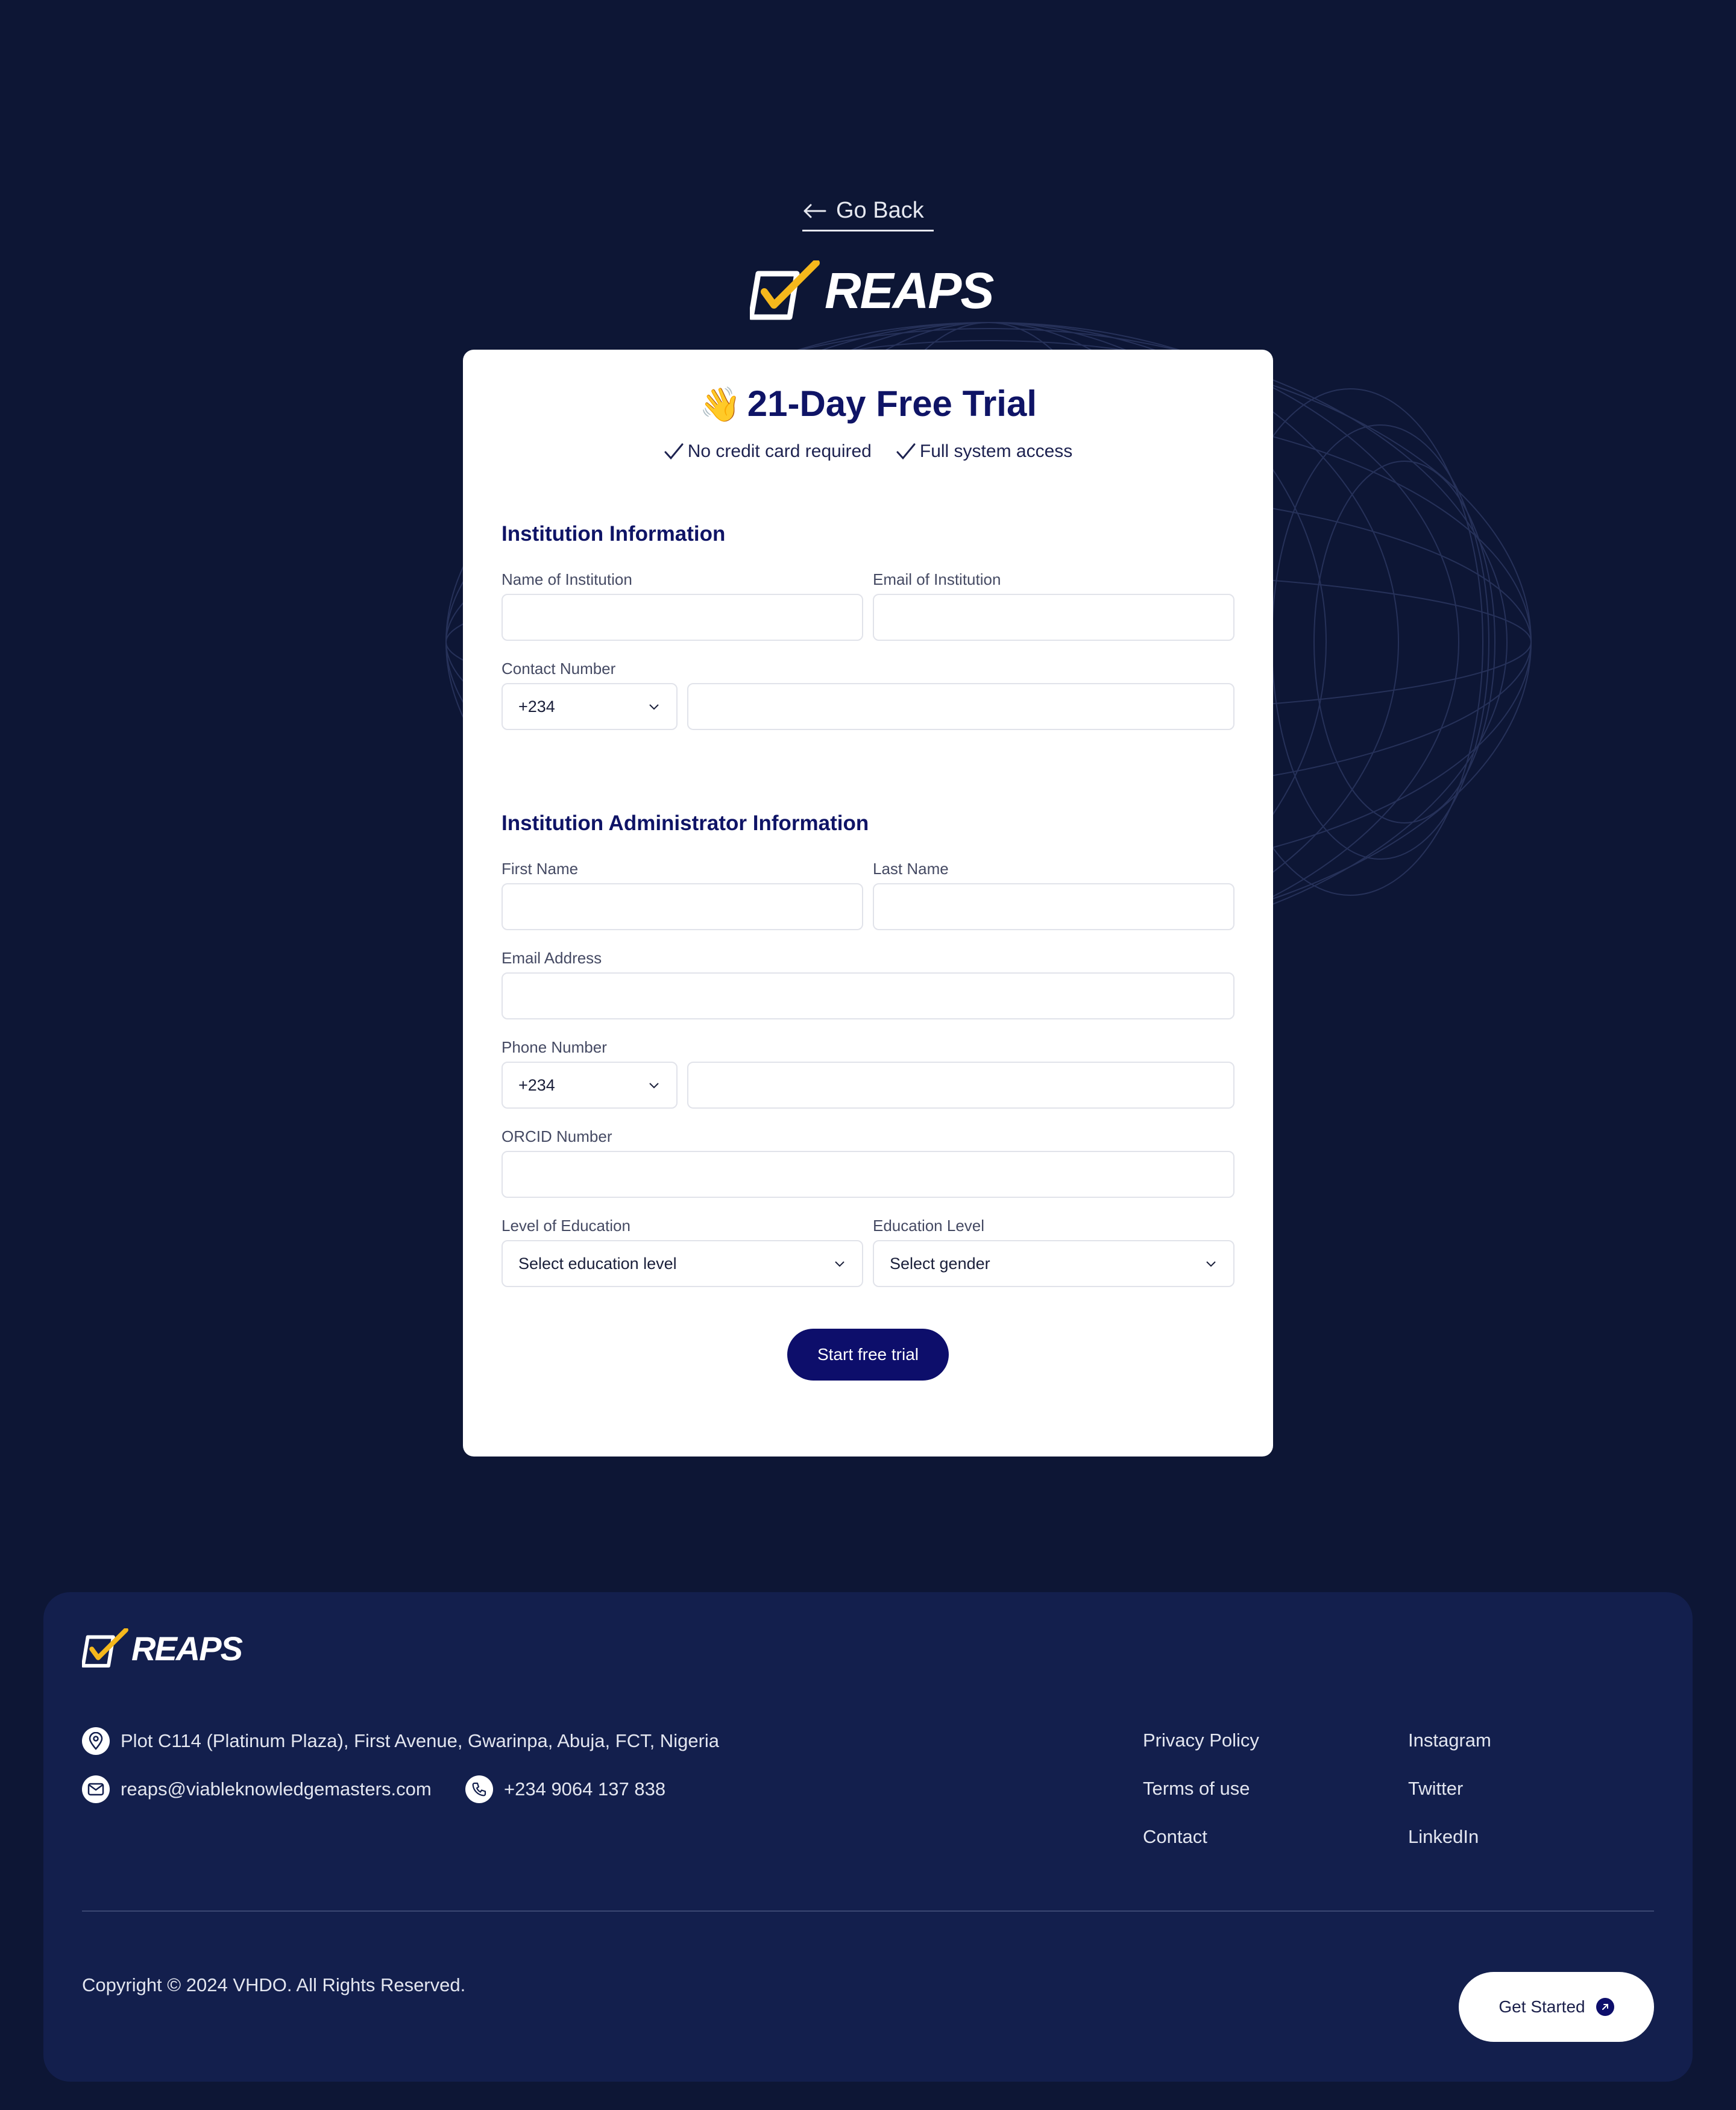 This screenshot has width=1736, height=2110. Describe the element at coordinates (536, 706) in the screenshot. I see `contact-country-code: +234` at that location.